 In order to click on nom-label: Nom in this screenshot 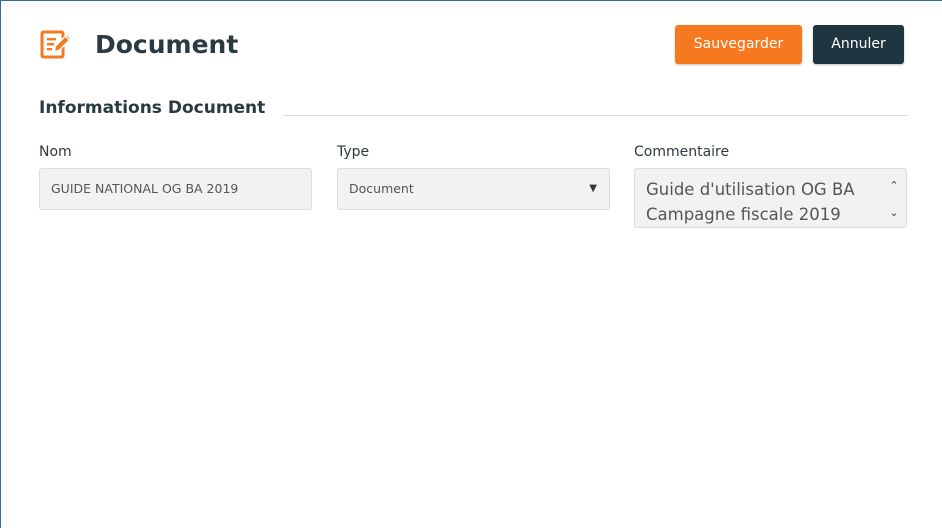, I will do `click(55, 152)`.